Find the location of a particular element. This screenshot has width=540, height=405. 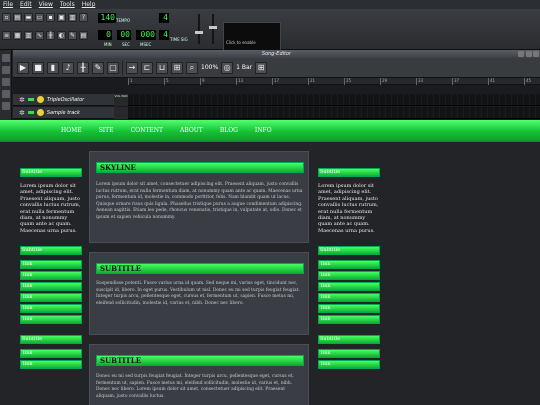

bar-quantize-value: 1 Bar is located at coordinates (244, 67).